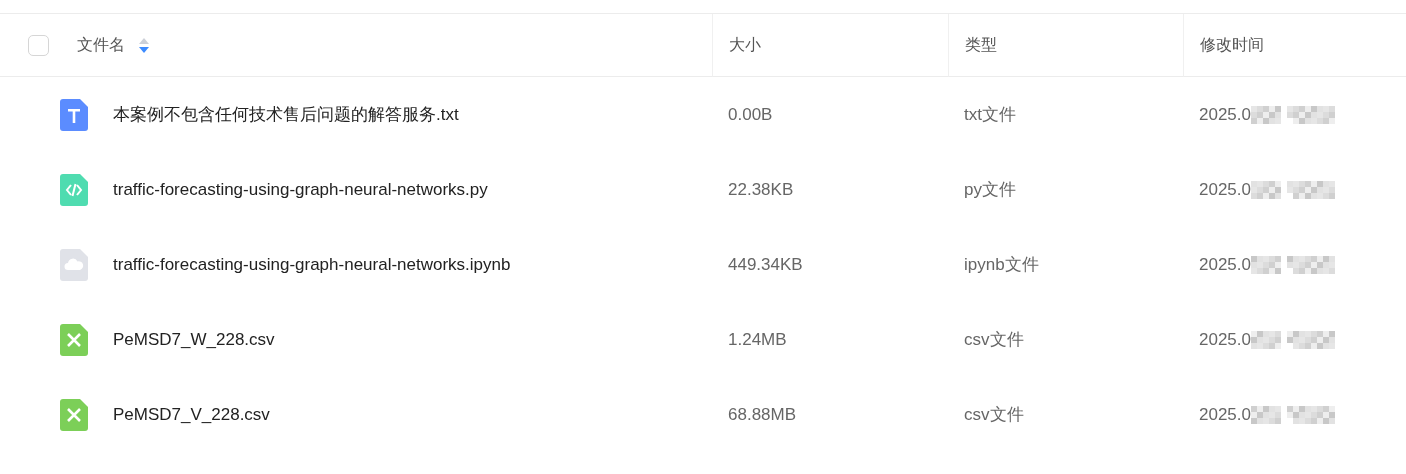 The height and width of the screenshot is (474, 1406). What do you see at coordinates (745, 44) in the screenshot?
I see `column-header: 大小` at bounding box center [745, 44].